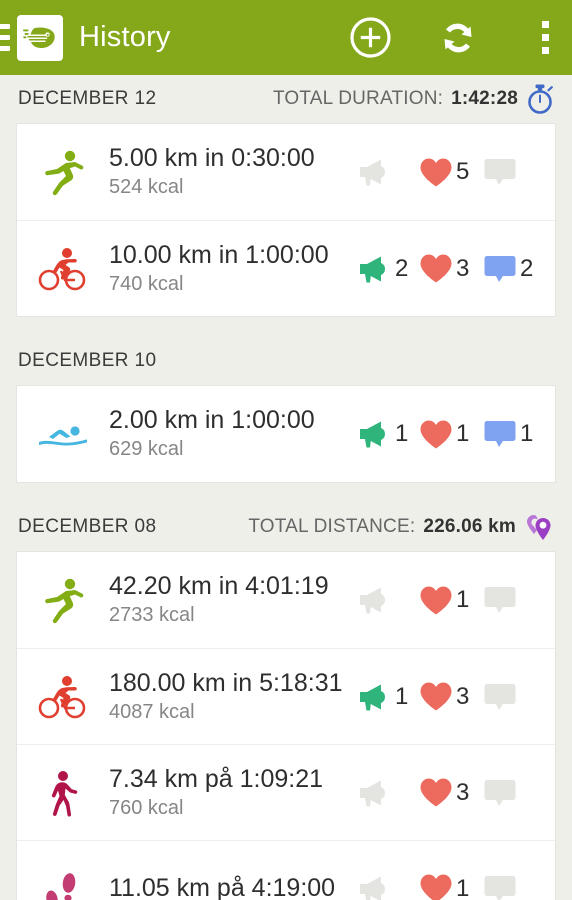 This screenshot has width=572, height=900. What do you see at coordinates (63, 880) in the screenshot?
I see `footprints-icon` at bounding box center [63, 880].